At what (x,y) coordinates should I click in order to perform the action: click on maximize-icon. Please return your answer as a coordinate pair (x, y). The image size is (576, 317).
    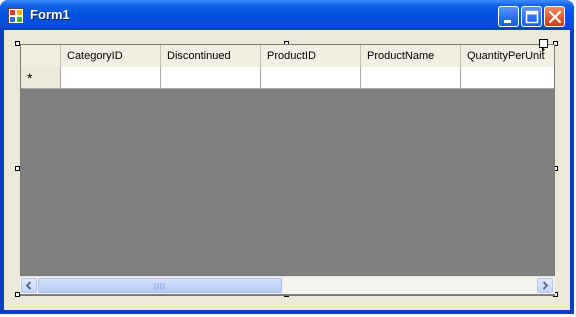
    Looking at the image, I should click on (532, 17).